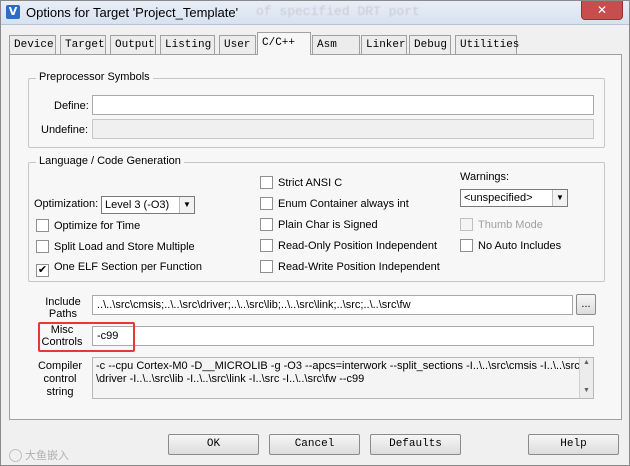 The height and width of the screenshot is (466, 630). What do you see at coordinates (132, 12) in the screenshot?
I see `window-title: Options for Target 'Project_Template'` at bounding box center [132, 12].